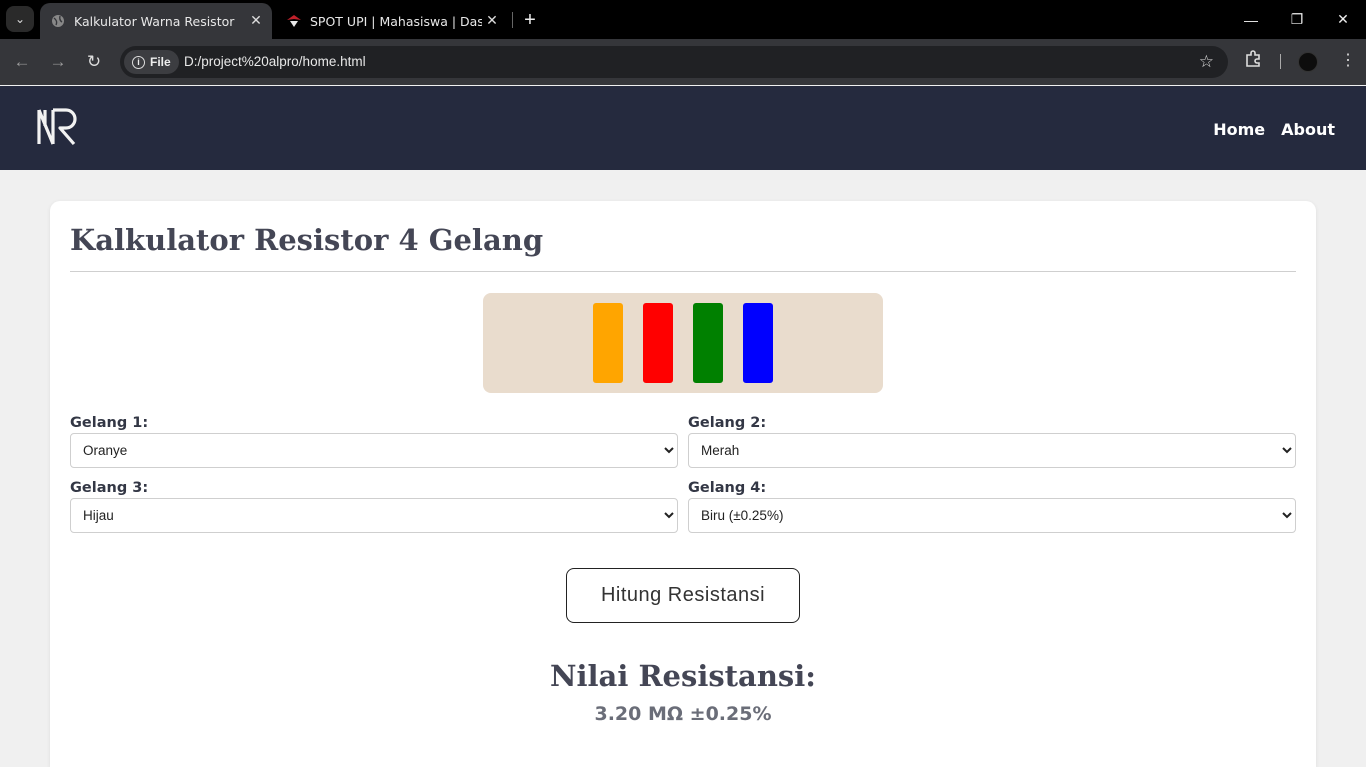 The width and height of the screenshot is (1366, 767). What do you see at coordinates (674, 62) in the screenshot?
I see `address-bar: i File D:/project%20alpro/home.html ☆` at bounding box center [674, 62].